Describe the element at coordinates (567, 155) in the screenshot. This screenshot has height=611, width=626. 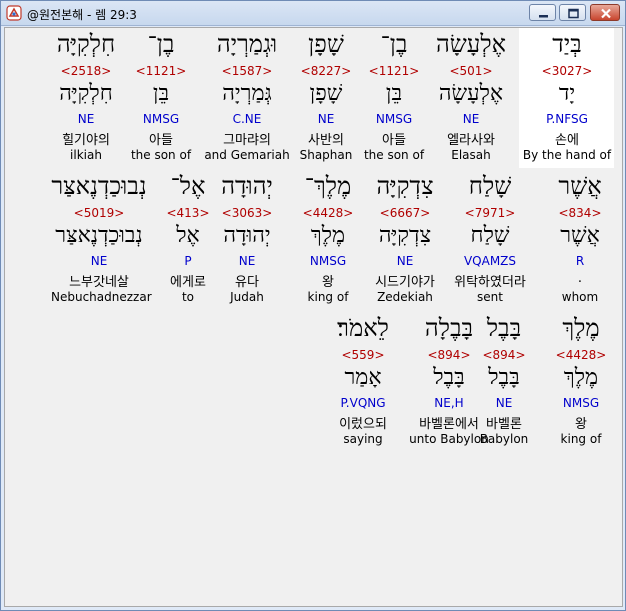
I see `english-gloss: By the hand of` at that location.